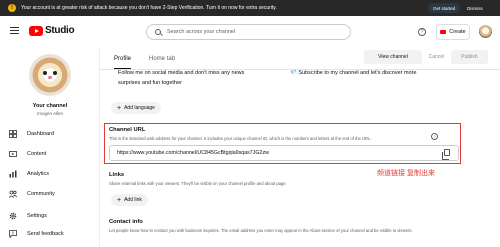 This screenshot has height=247, width=500. Describe the element at coordinates (475, 8) in the screenshot. I see `dismiss-button: Dismiss` at that location.